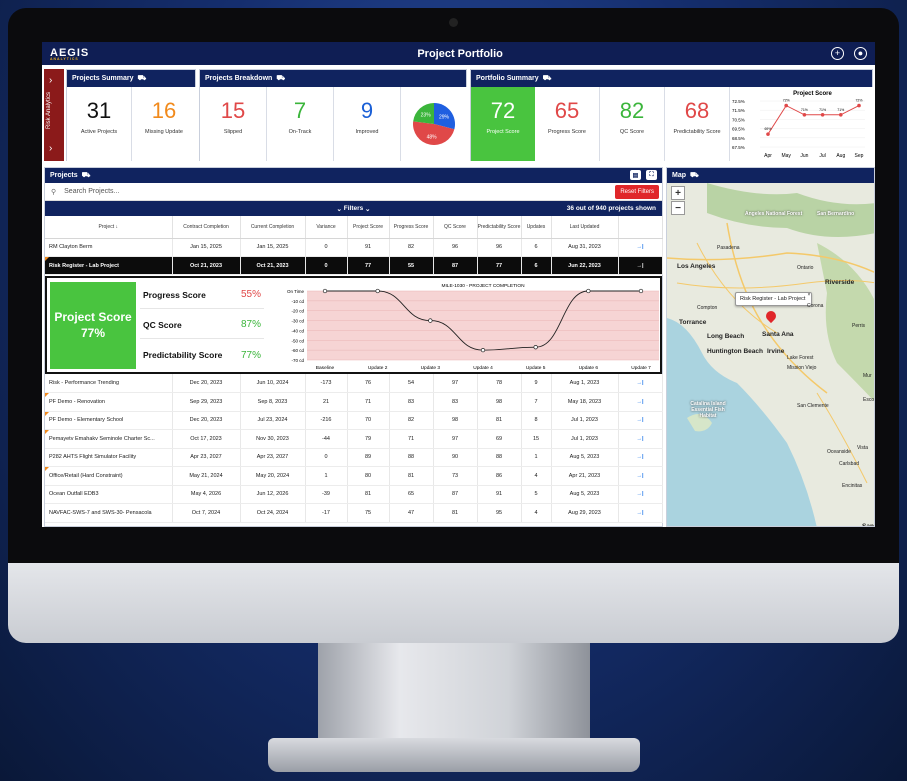  I want to click on column-header: Last Updated, so click(585, 227).